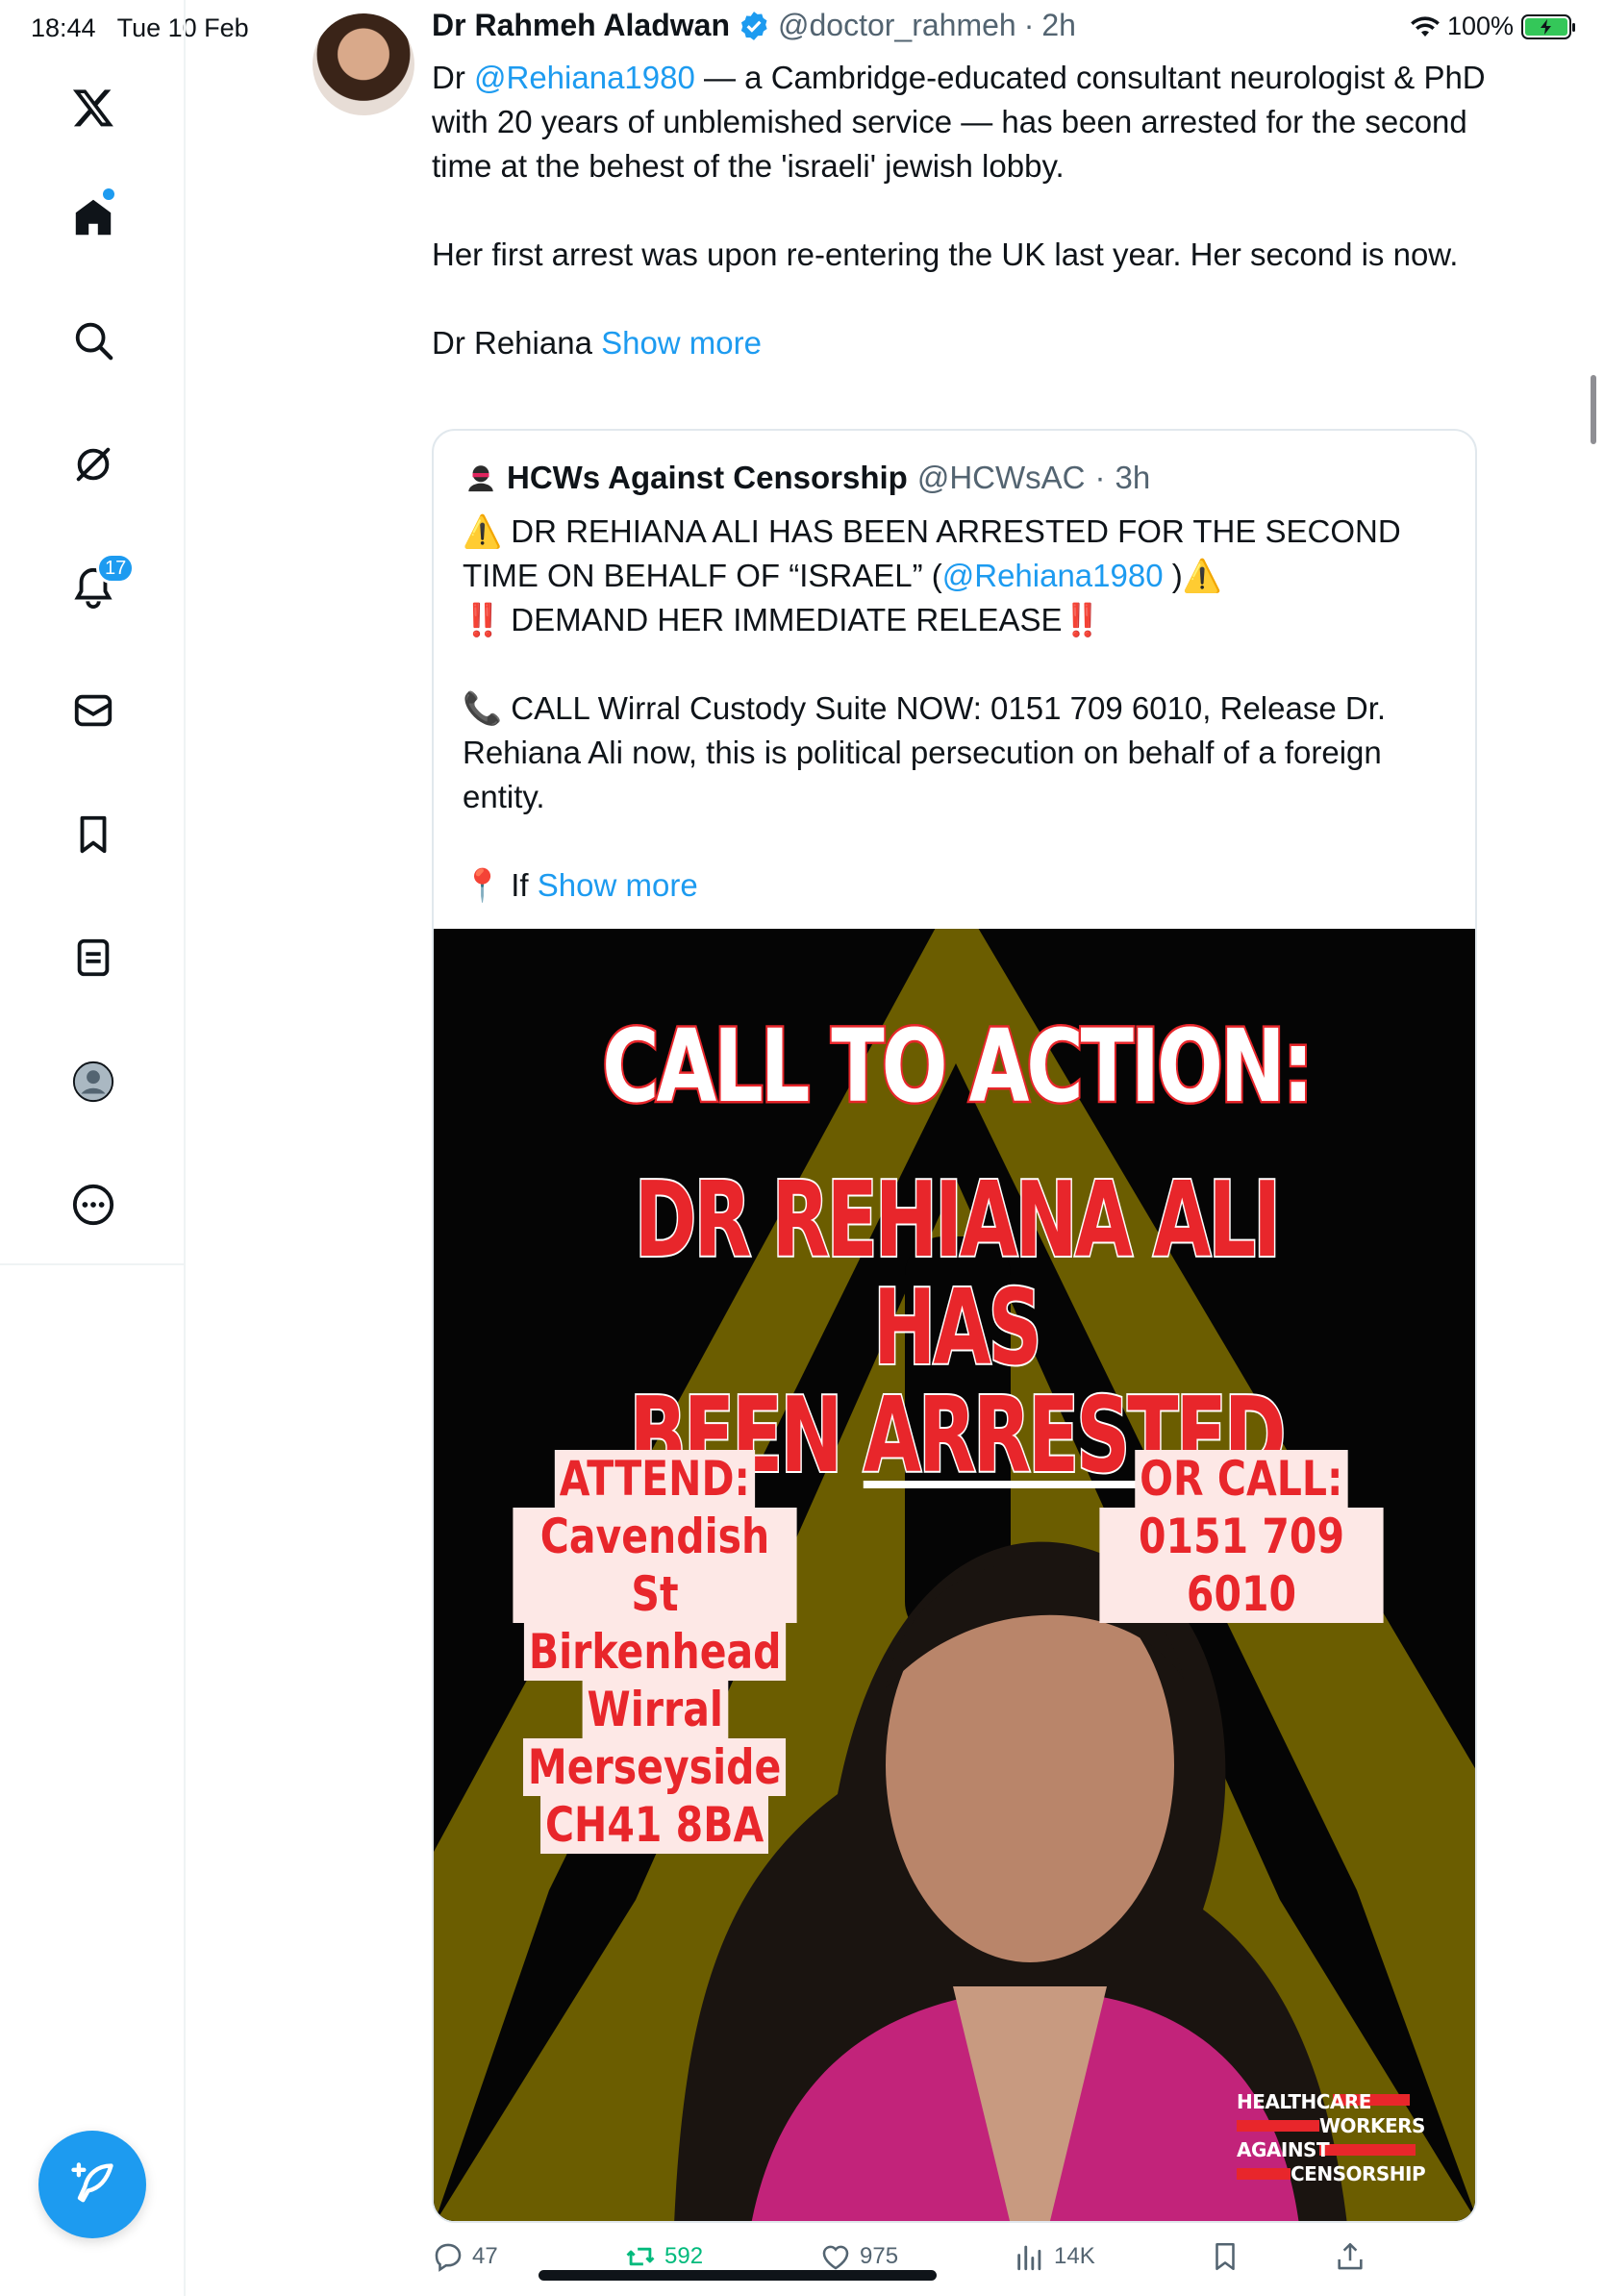  Describe the element at coordinates (1074, 2256) in the screenshot. I see `views-count: 14K` at that location.